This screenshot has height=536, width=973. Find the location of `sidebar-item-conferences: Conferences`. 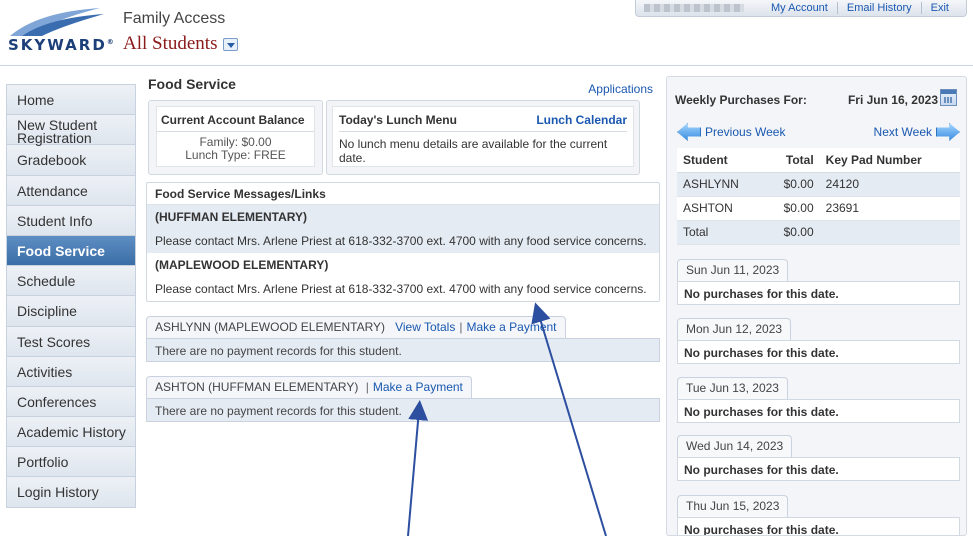

sidebar-item-conferences: Conferences is located at coordinates (71, 401).